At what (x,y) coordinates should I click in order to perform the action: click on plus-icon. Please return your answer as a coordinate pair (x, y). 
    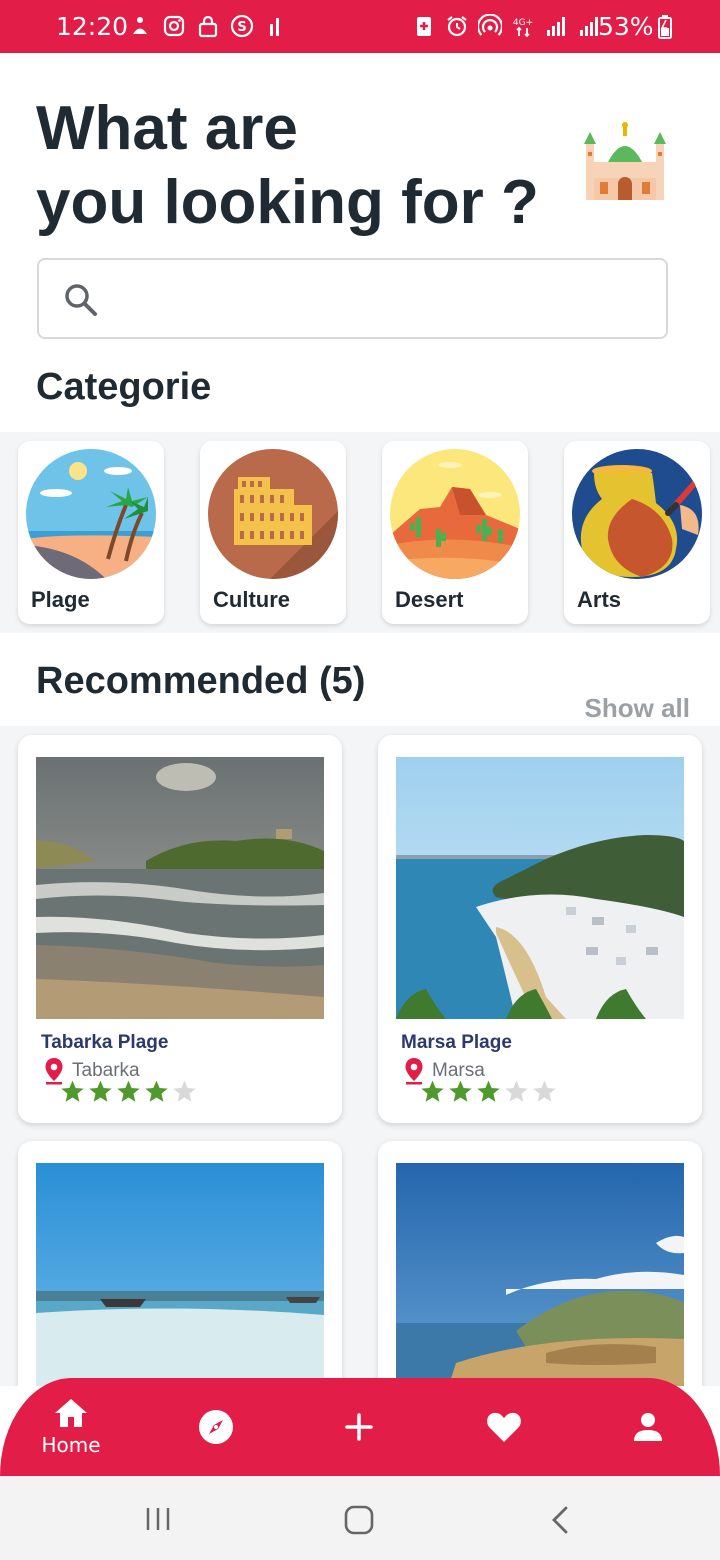
    Looking at the image, I should click on (359, 1427).